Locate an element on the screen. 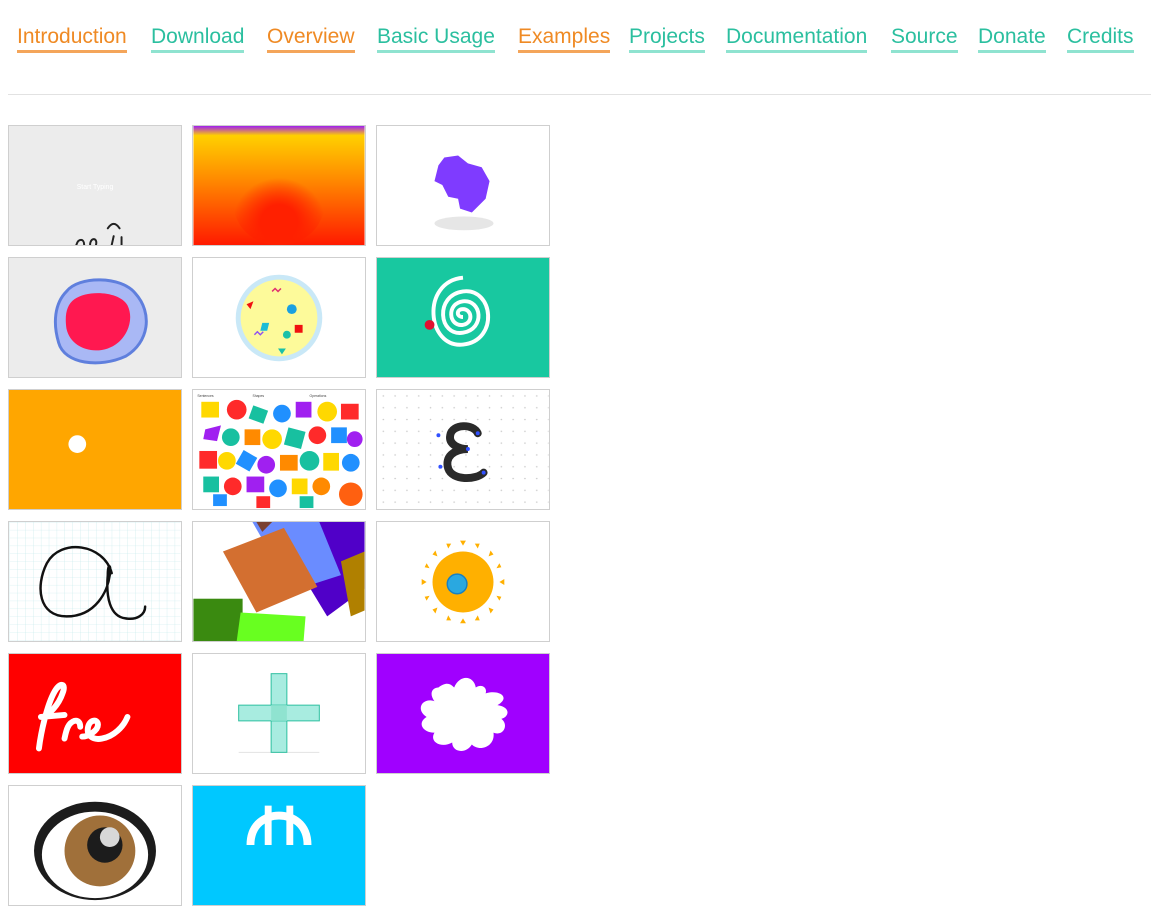  example-tile-cursive-text is located at coordinates (95, 713).